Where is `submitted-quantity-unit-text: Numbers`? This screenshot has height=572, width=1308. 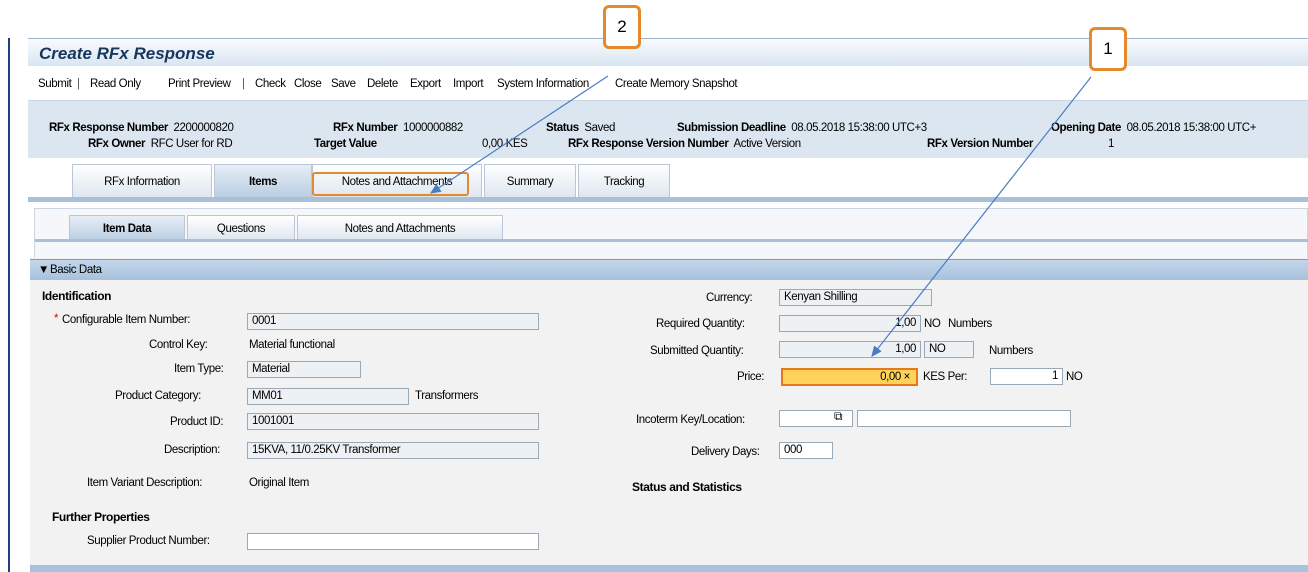
submitted-quantity-unit-text: Numbers is located at coordinates (1011, 351).